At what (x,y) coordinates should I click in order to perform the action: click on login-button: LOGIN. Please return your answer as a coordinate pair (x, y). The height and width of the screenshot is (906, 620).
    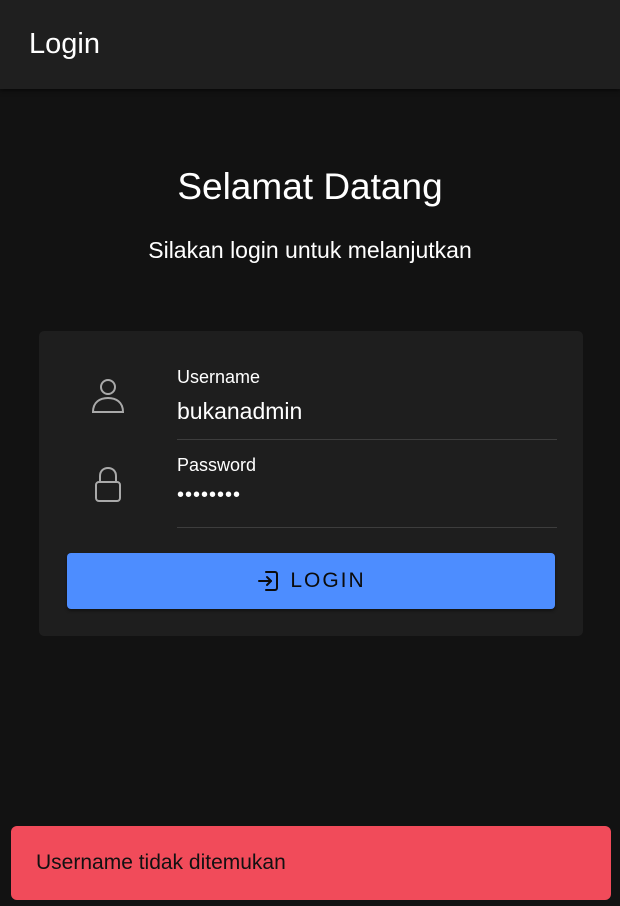
    Looking at the image, I should click on (311, 581).